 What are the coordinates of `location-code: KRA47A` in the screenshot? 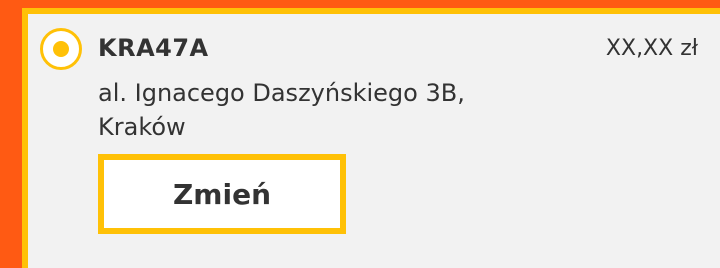 It's located at (153, 48).